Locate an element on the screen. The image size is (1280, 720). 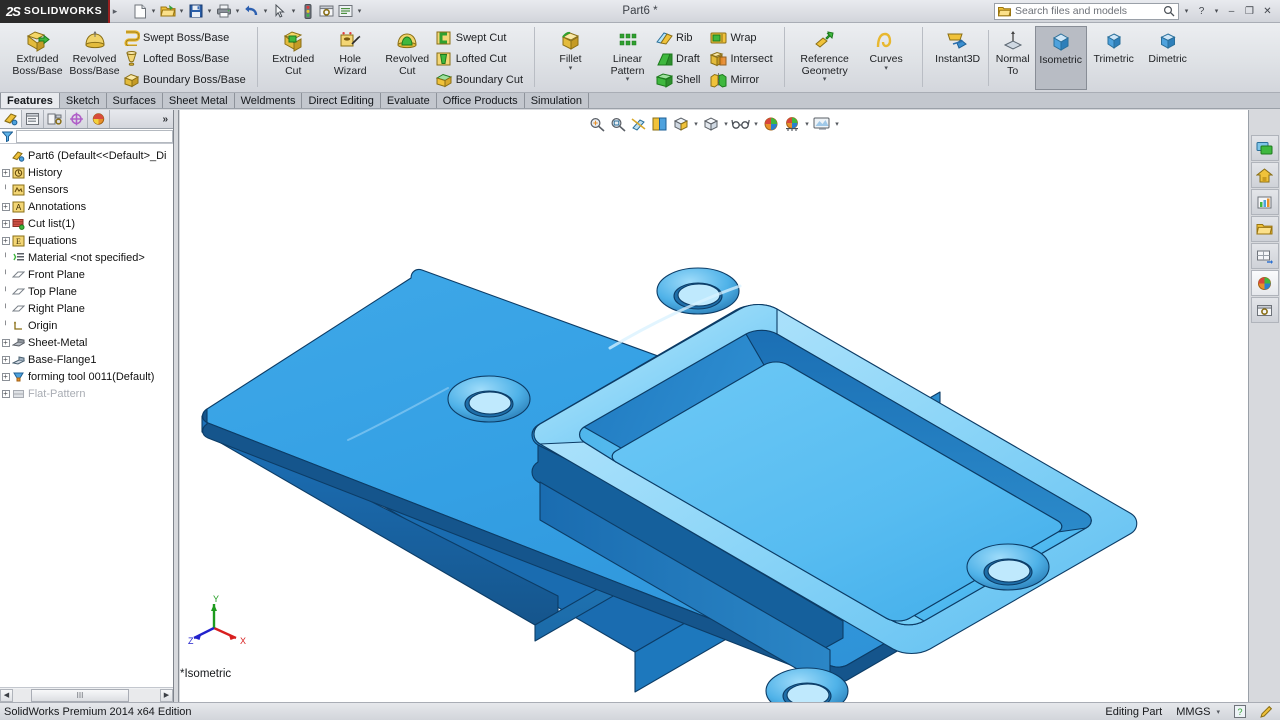
tree-item-front-plane: ╵ Front Plane is located at coordinates (86, 274).